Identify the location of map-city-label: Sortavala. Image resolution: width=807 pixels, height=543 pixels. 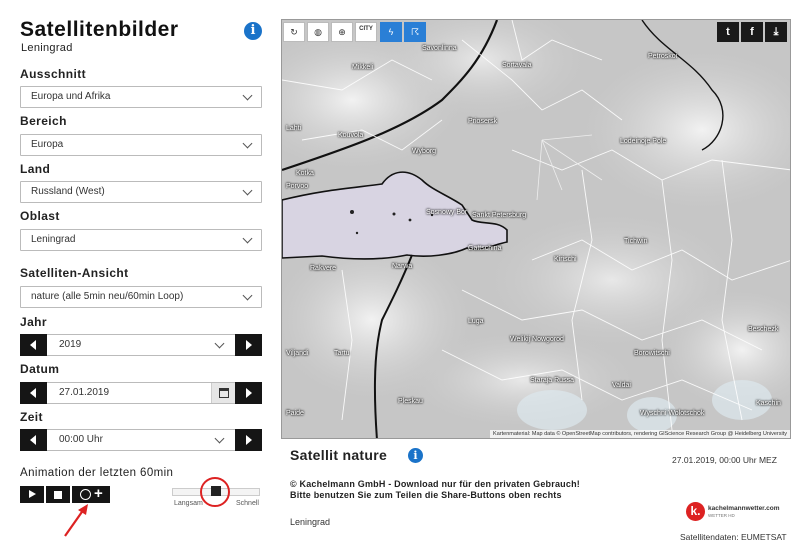
(517, 65).